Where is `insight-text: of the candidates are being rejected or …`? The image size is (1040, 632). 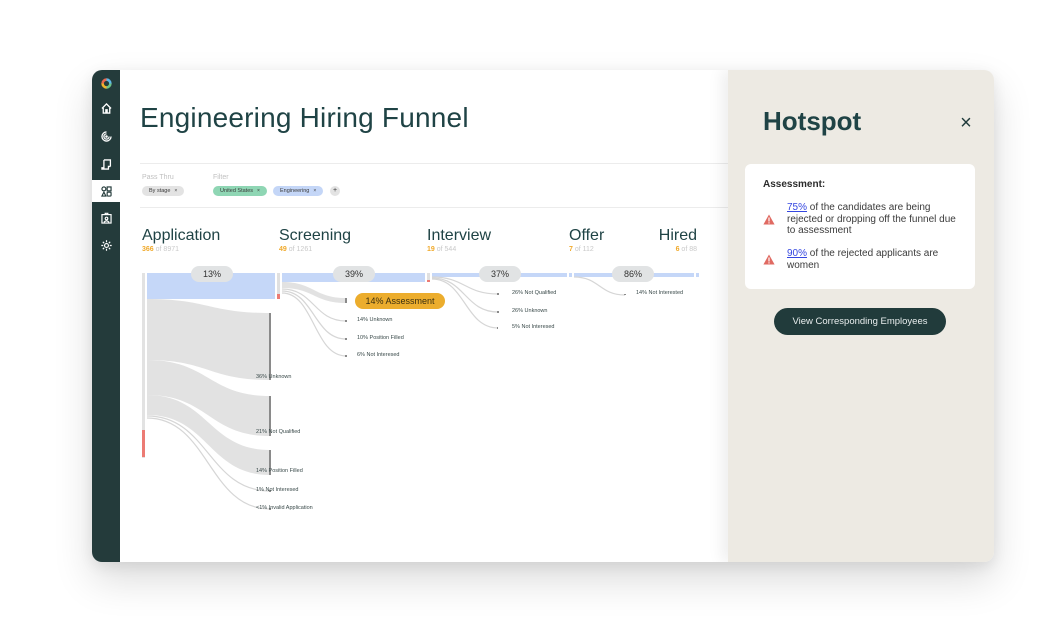 insight-text: of the candidates are being rejected or … is located at coordinates (871, 219).